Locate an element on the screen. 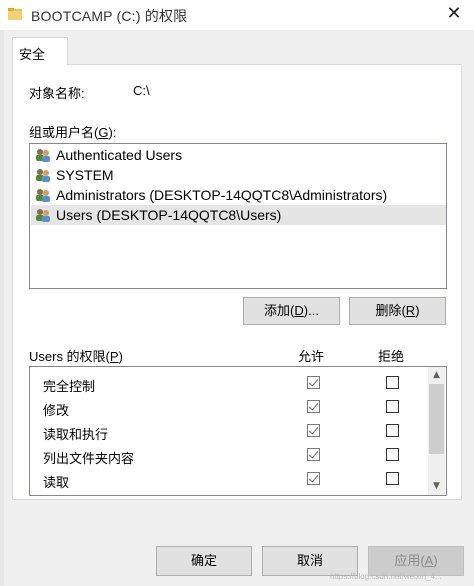  object-name-value: C:\ is located at coordinates (141, 90).